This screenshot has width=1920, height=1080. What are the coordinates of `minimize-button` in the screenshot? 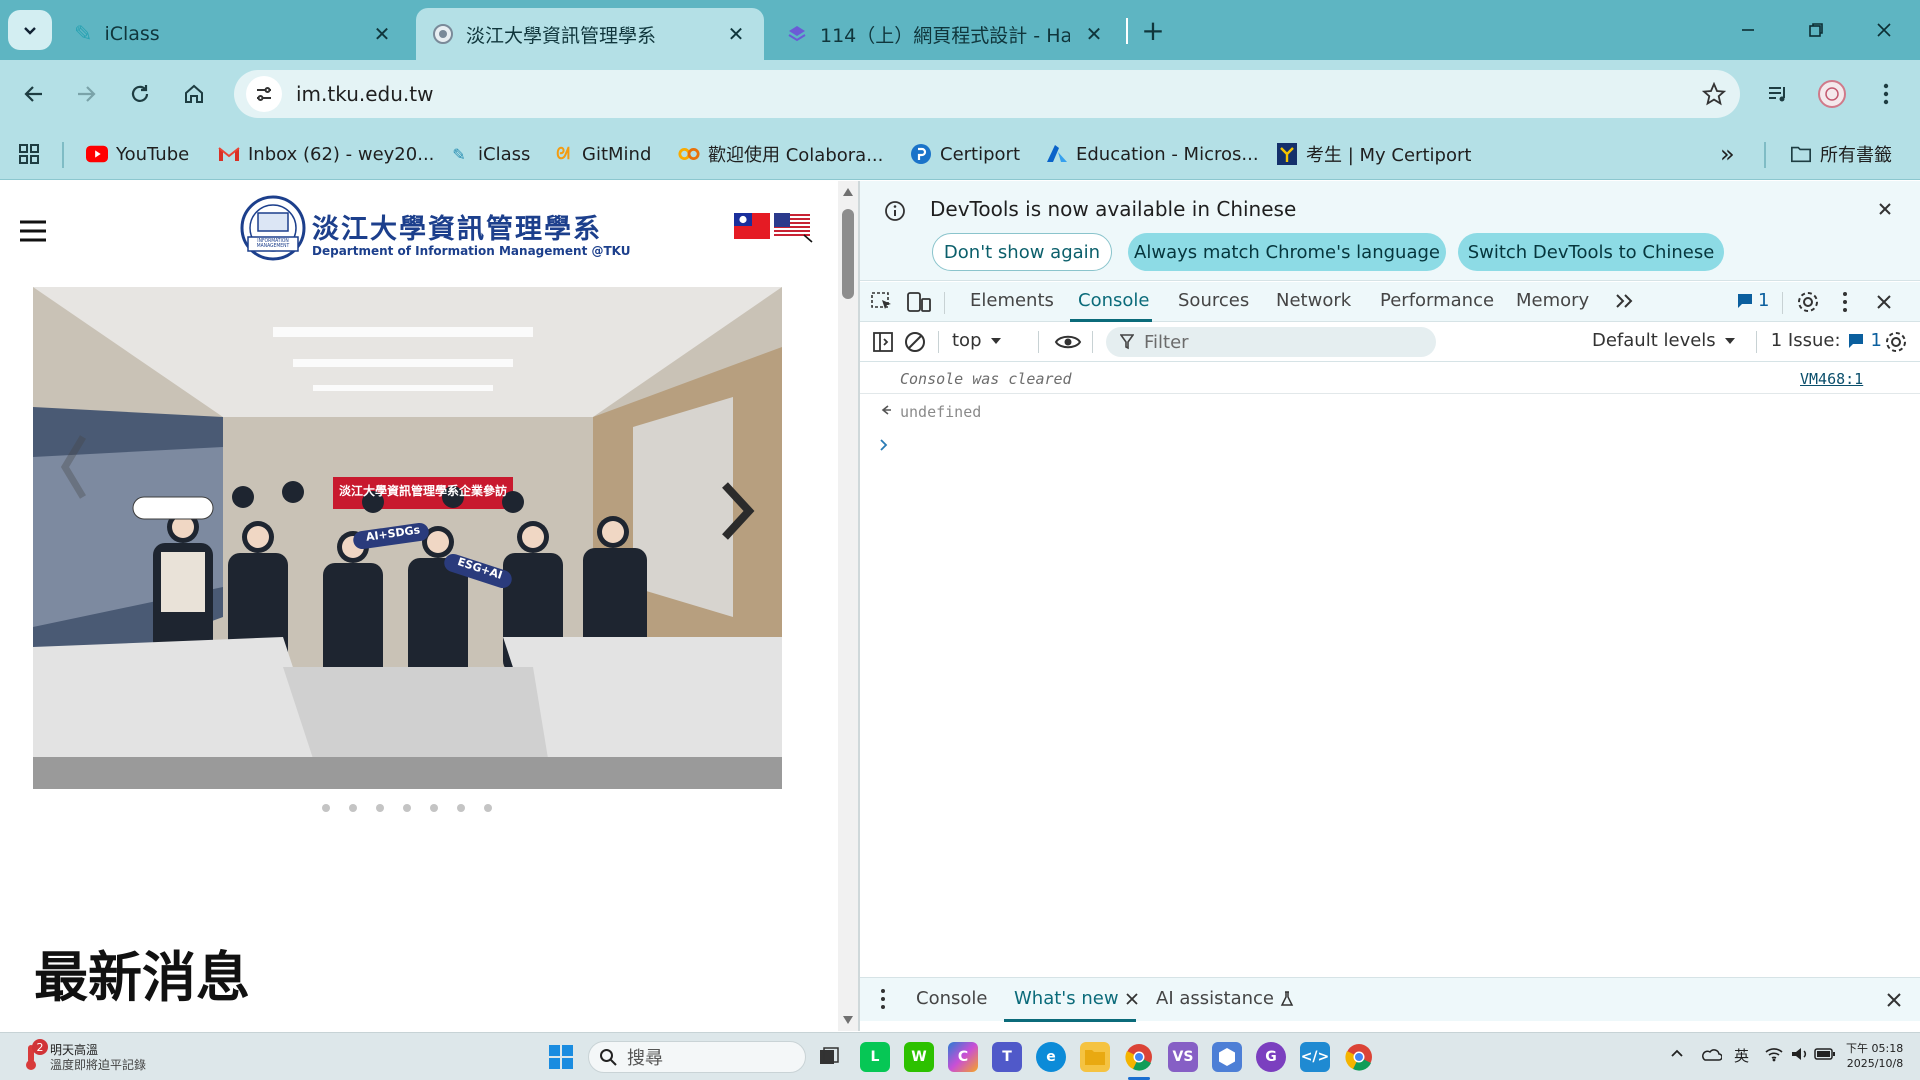 It's located at (1748, 30).